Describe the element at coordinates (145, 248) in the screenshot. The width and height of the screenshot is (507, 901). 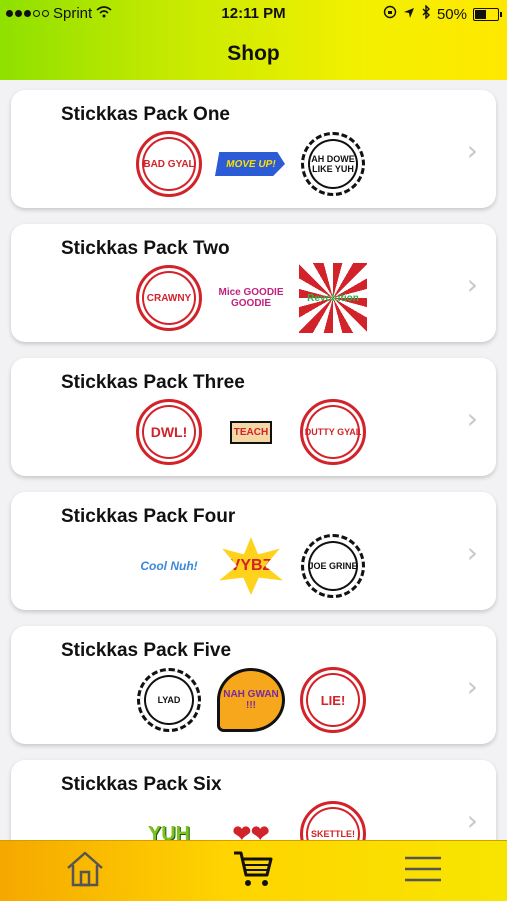
I see `pack-title: Stickkas Pack Two` at that location.